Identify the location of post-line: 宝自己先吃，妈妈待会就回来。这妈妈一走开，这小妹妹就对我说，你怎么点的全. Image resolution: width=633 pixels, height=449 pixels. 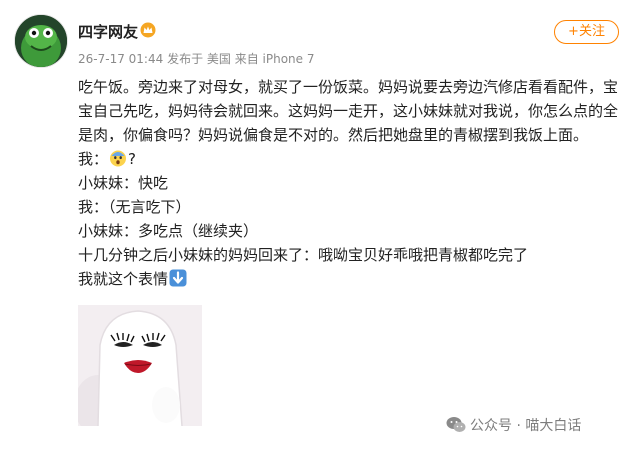
(348, 111).